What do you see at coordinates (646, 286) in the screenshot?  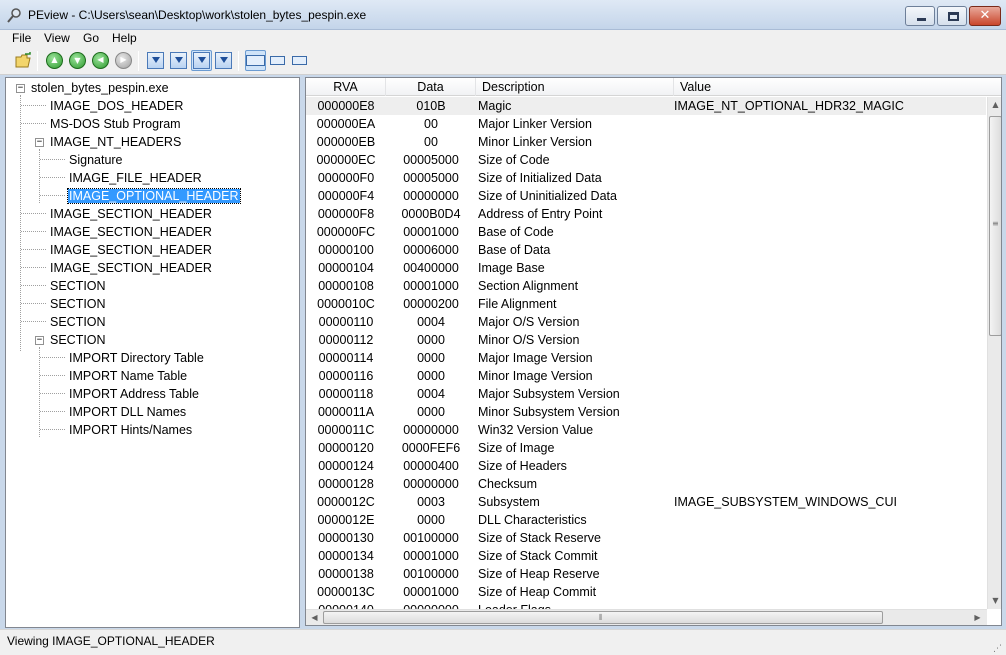 I see `table-row: 00000108 00001000 Section Alignment` at bounding box center [646, 286].